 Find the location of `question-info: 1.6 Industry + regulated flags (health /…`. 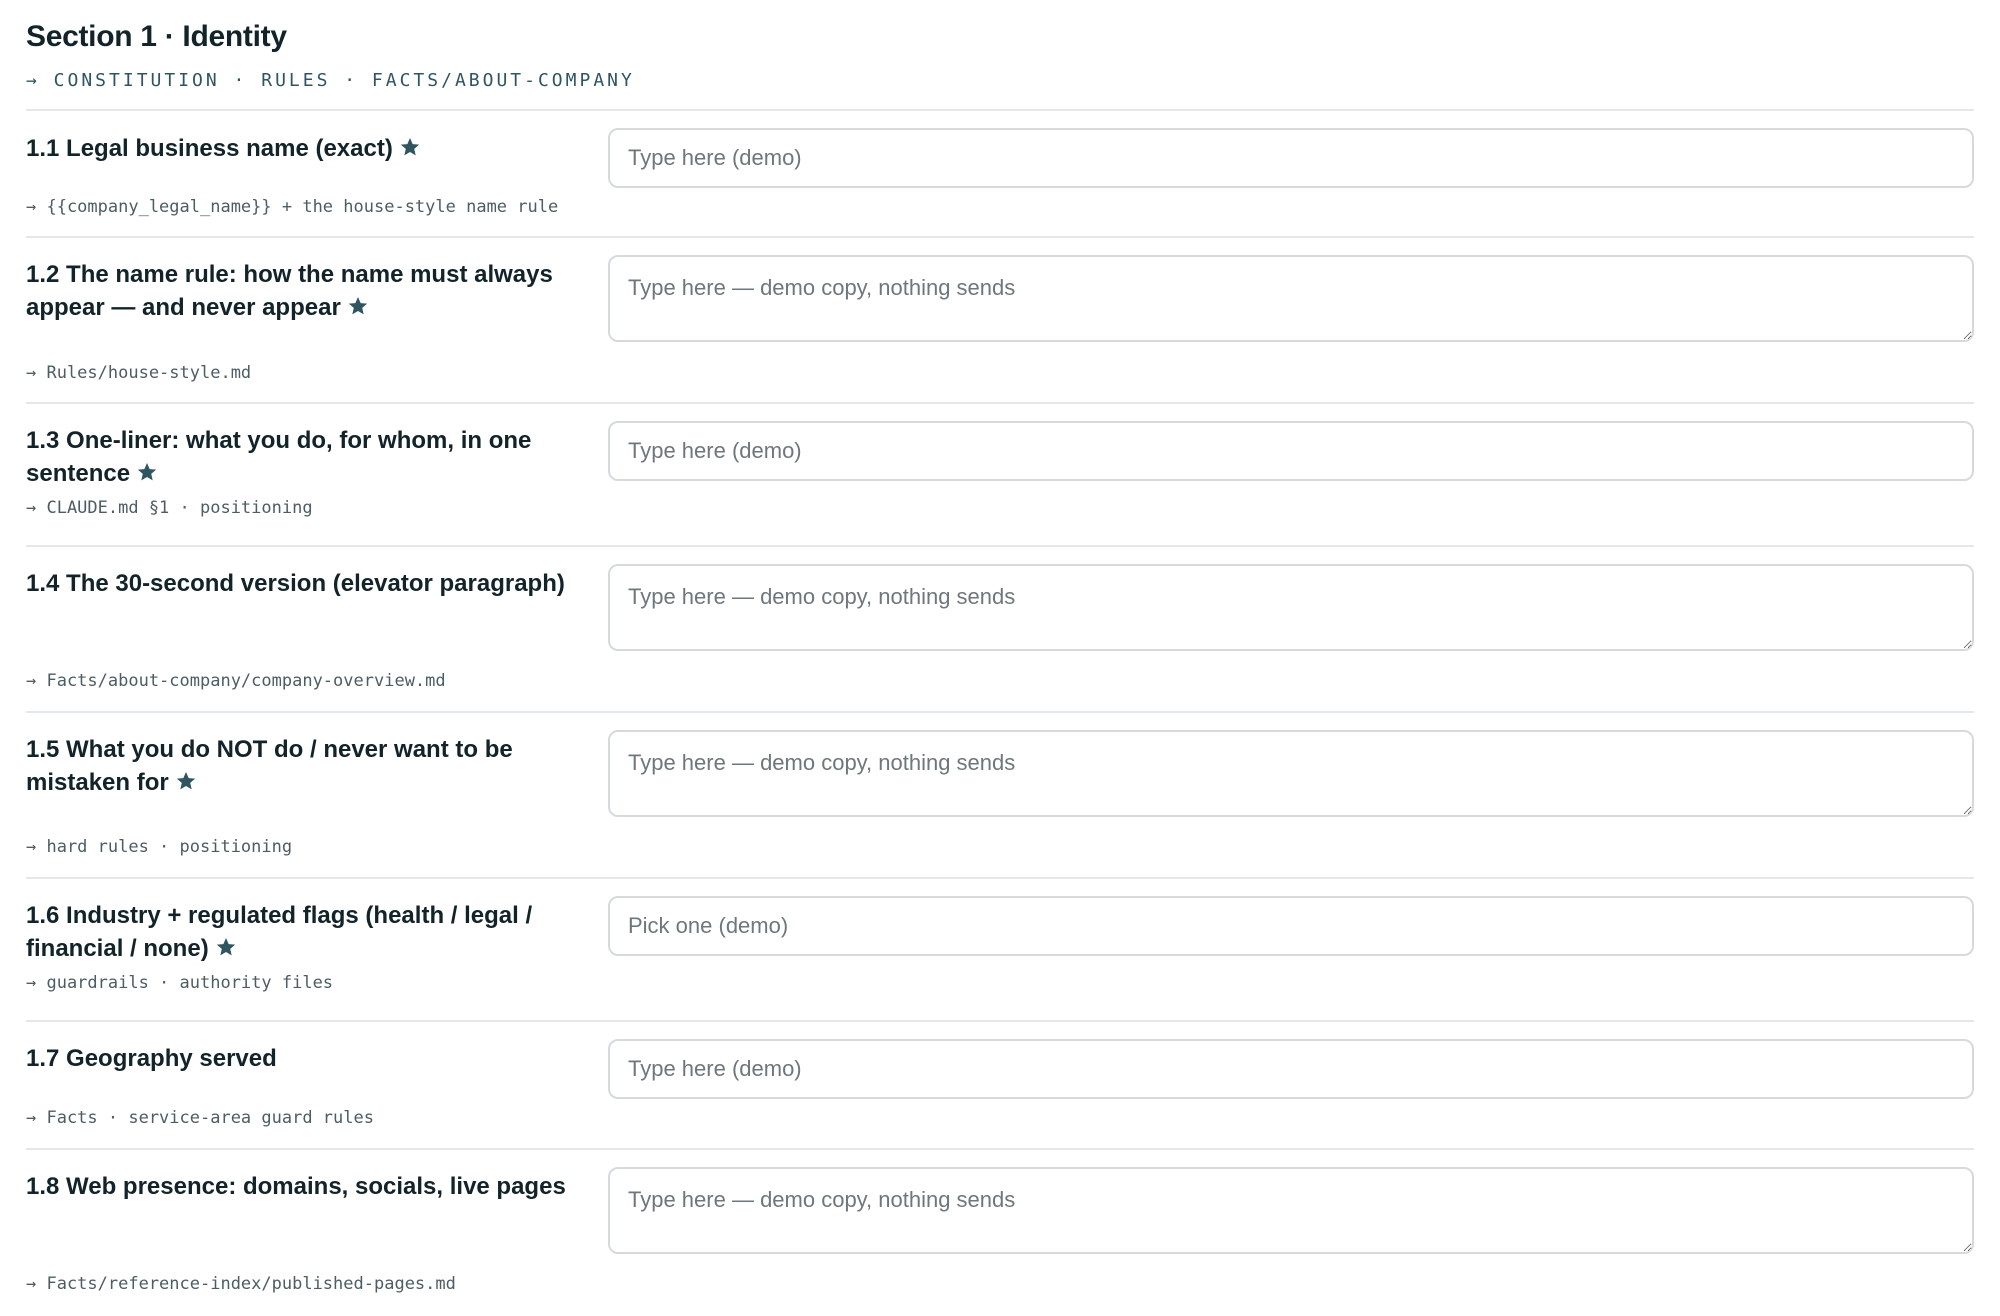

question-info: 1.6 Industry + regulated flags (health /… is located at coordinates (317, 949).